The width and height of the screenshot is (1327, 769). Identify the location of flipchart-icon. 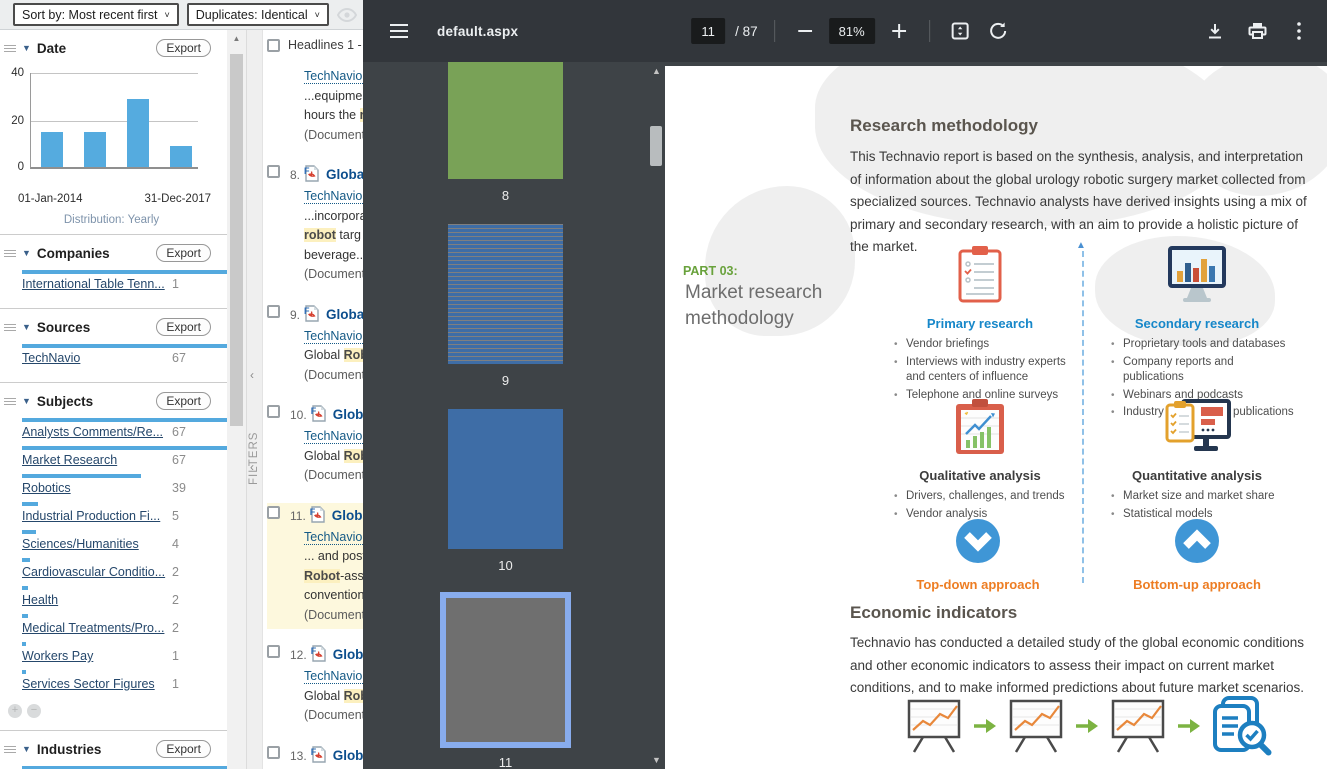
(1138, 726).